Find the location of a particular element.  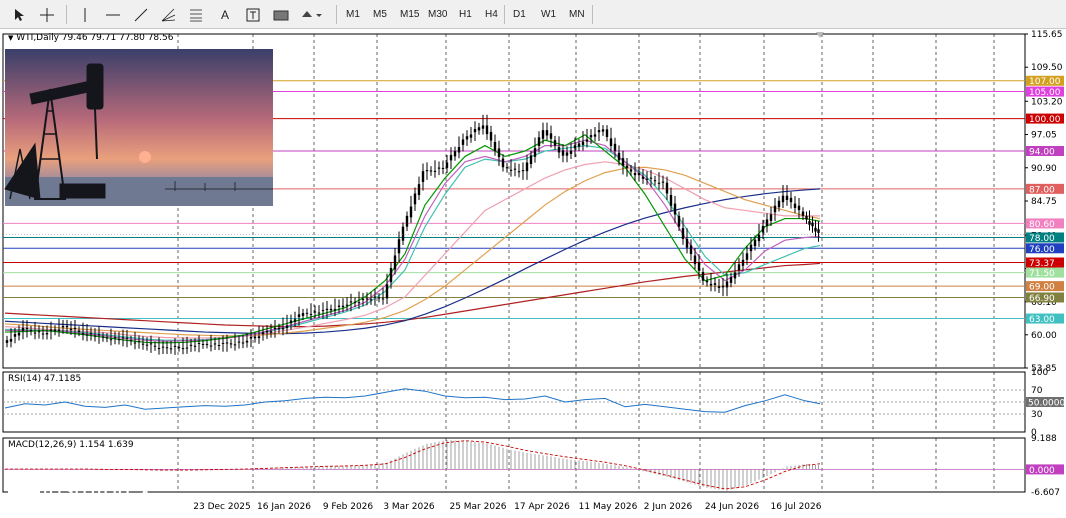

y-tick-label: 109.50 is located at coordinates (1047, 68).